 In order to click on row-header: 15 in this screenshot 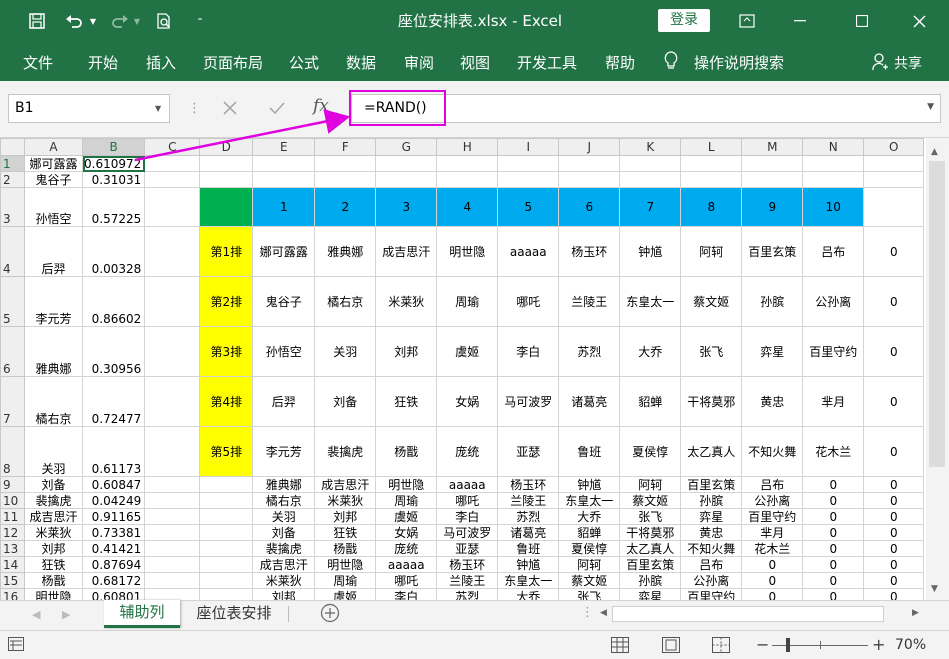, I will do `click(12, 580)`.